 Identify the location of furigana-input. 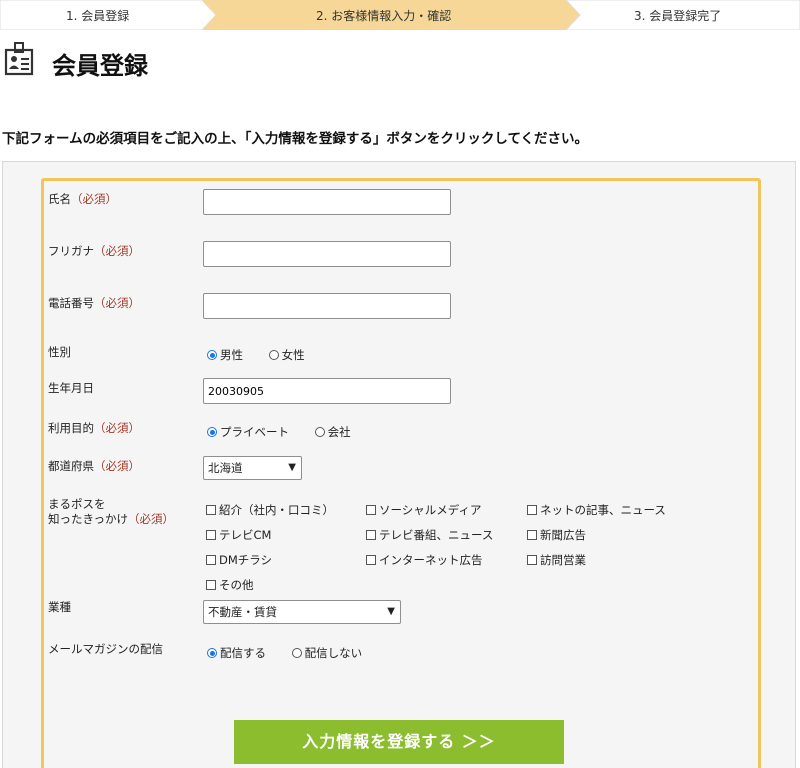
(327, 254).